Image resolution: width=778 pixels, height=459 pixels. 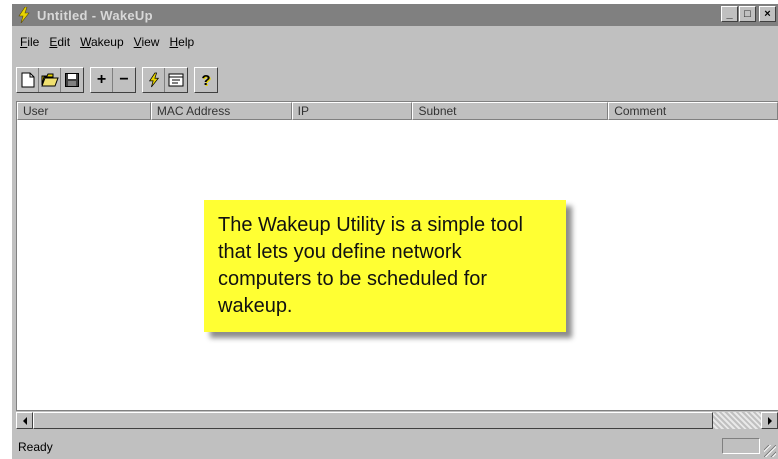 What do you see at coordinates (395, 446) in the screenshot?
I see `status-bar: Ready` at bounding box center [395, 446].